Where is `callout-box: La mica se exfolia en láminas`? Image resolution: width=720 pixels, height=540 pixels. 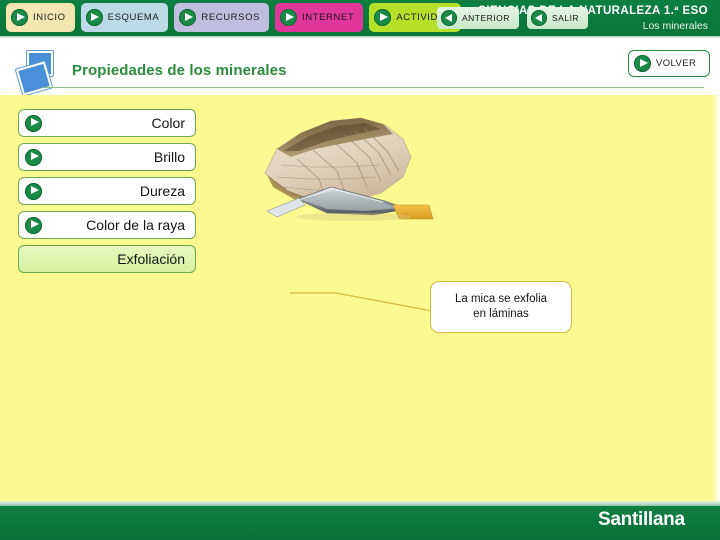
callout-box: La mica se exfolia en láminas is located at coordinates (501, 307).